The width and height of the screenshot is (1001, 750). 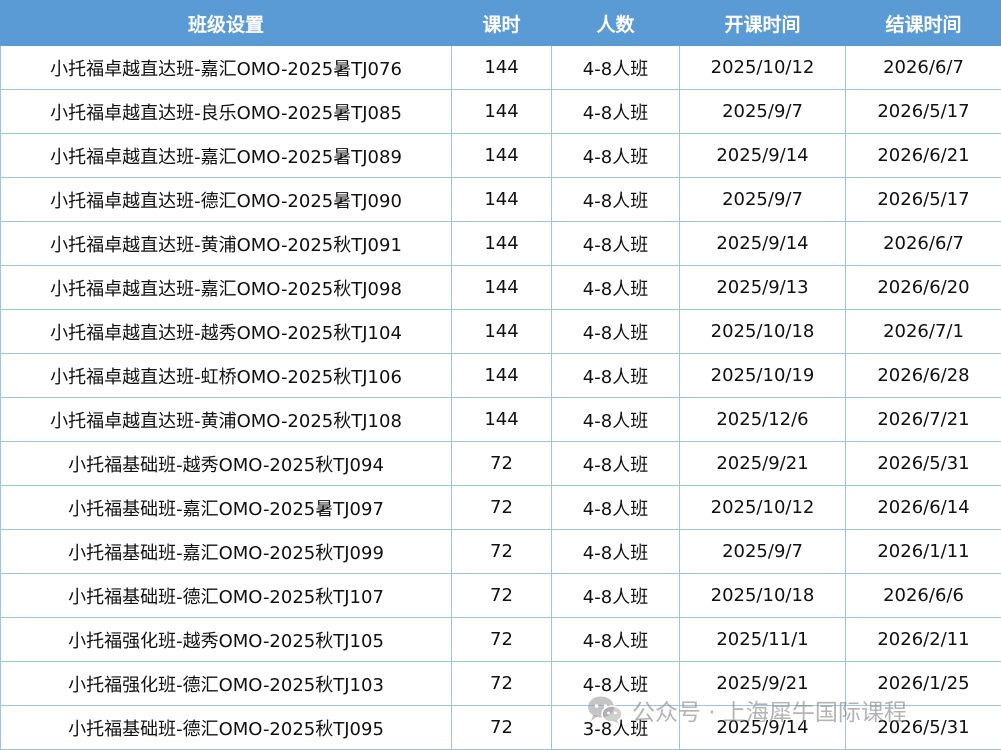 I want to click on start-date-cell: 2025/11/1, so click(x=762, y=639).